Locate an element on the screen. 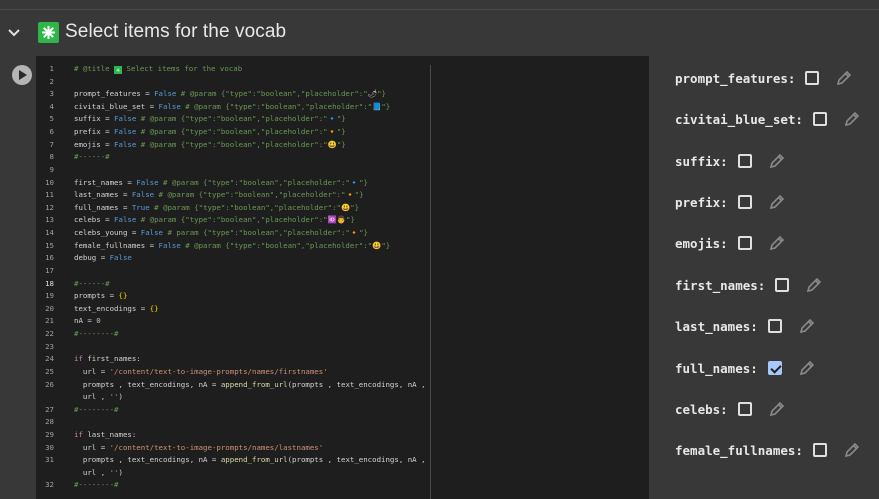  line-number: 5 is located at coordinates (51, 119).